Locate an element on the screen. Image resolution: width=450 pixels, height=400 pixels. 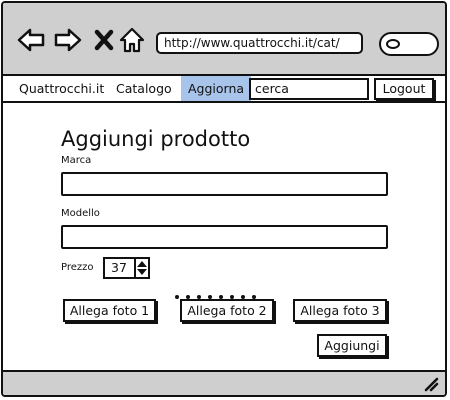
menu-catalog-link: Catalogo is located at coordinates (144, 88).